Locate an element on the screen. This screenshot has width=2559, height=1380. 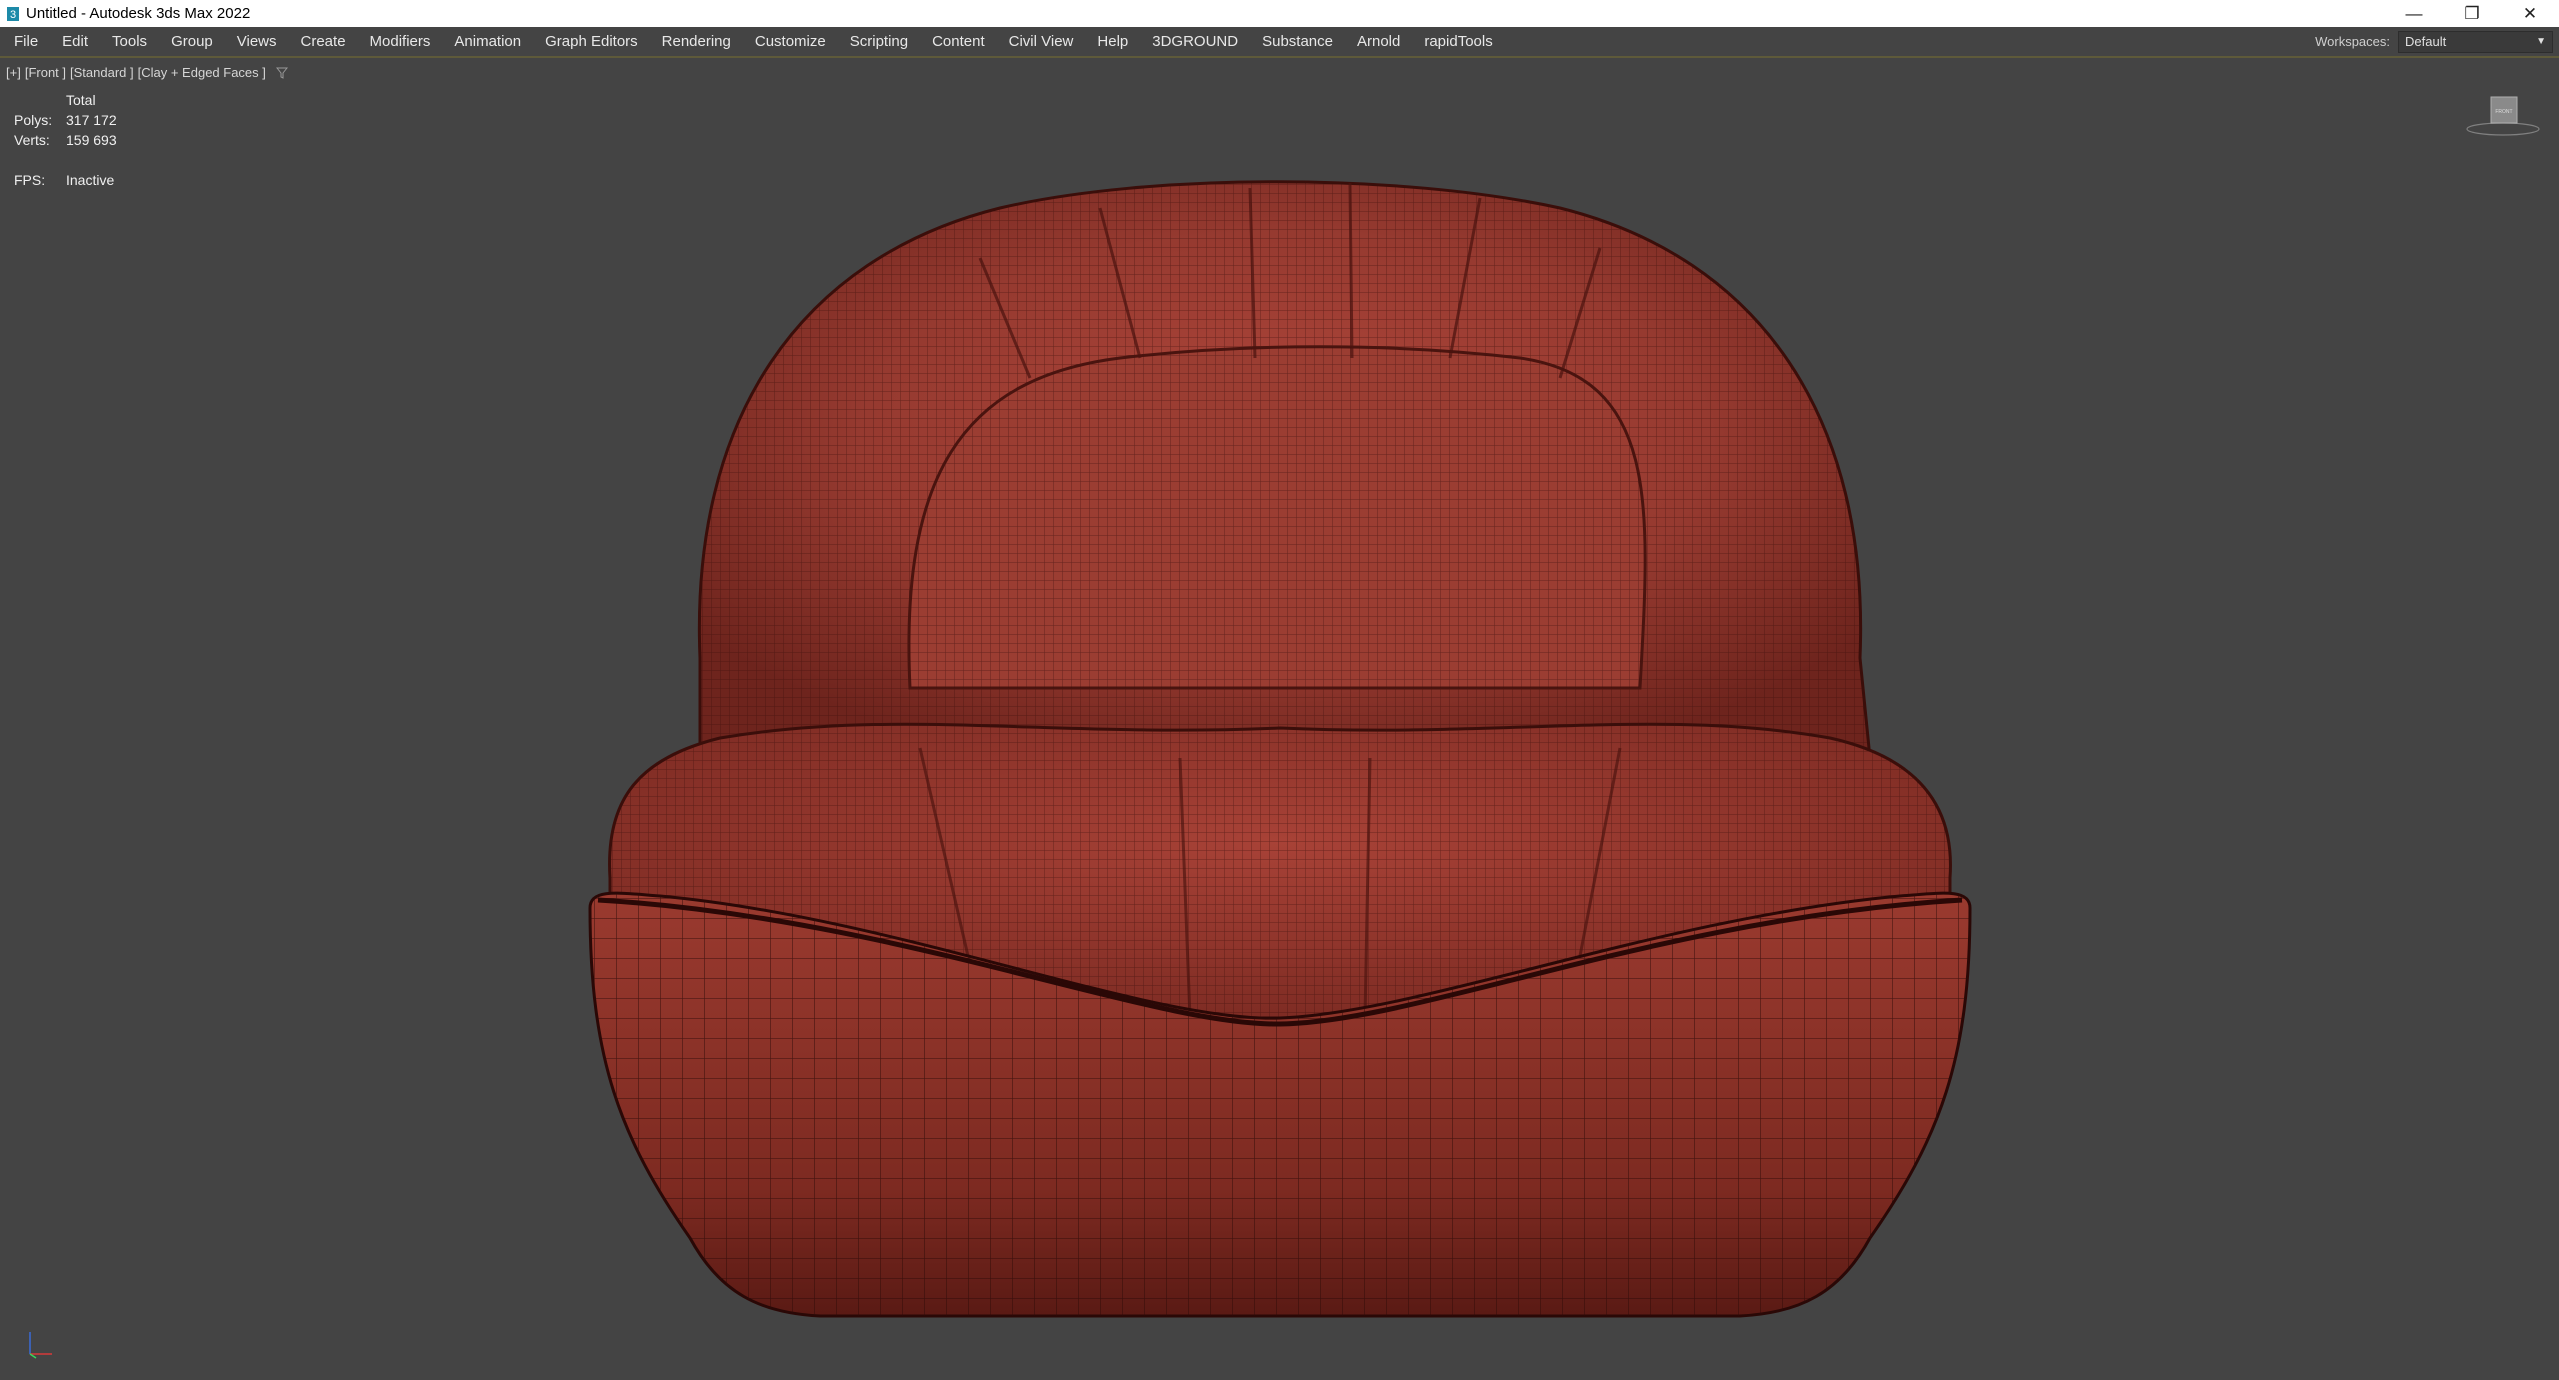
menu-rendering: Rendering is located at coordinates (696, 41).